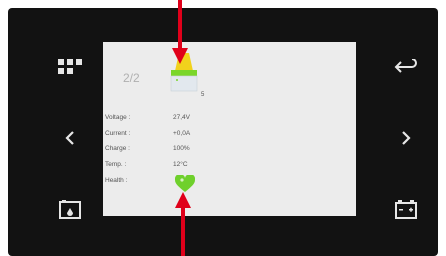 The height and width of the screenshot is (256, 446). I want to click on menu-button, so click(70, 67).